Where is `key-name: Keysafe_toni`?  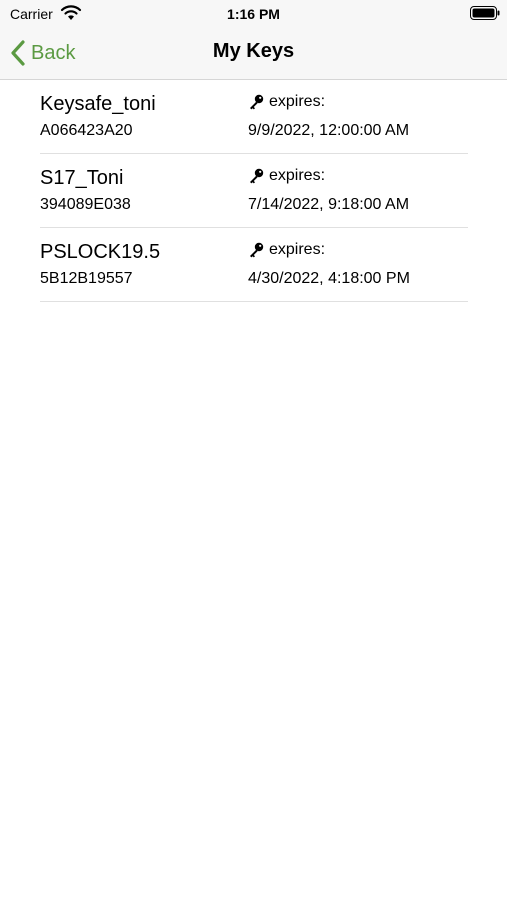
key-name: Keysafe_toni is located at coordinates (98, 104).